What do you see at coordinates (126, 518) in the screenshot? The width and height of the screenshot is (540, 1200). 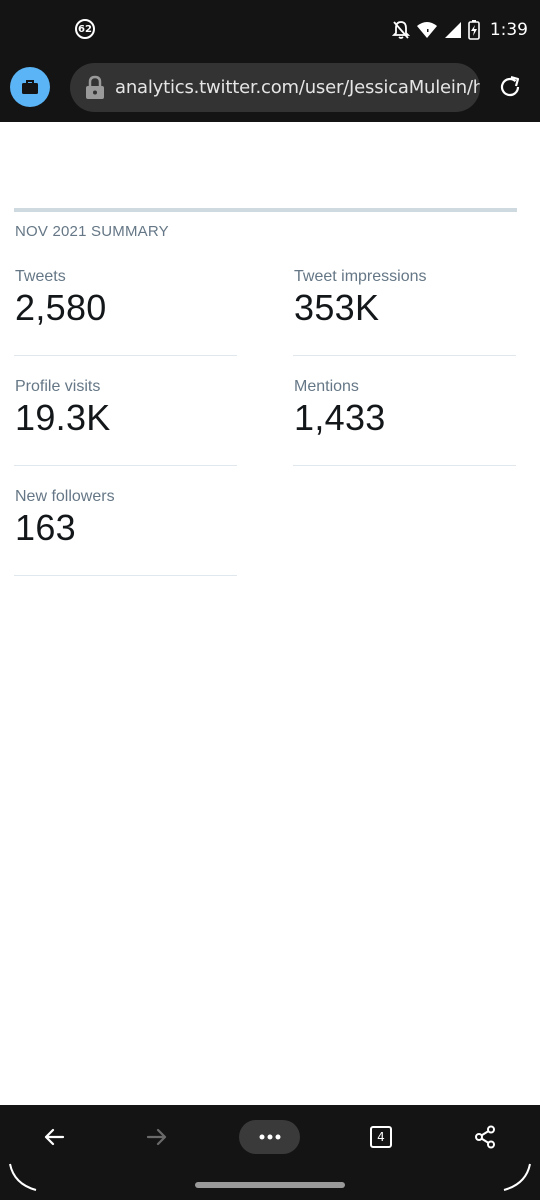 I see `metric-new-followers: New followers 163` at bounding box center [126, 518].